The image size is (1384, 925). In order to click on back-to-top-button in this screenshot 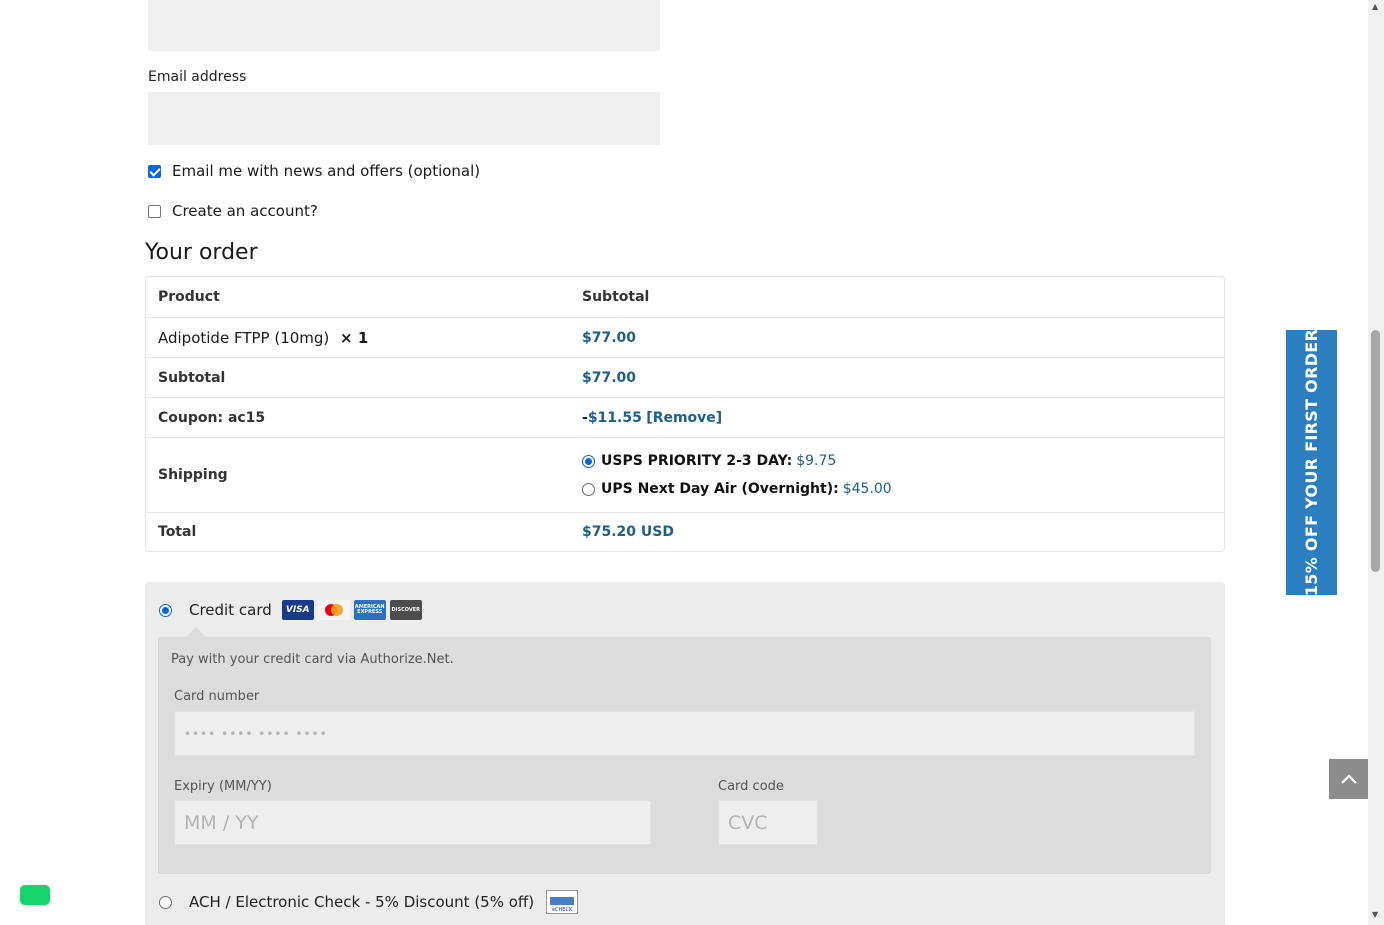, I will do `click(1349, 779)`.